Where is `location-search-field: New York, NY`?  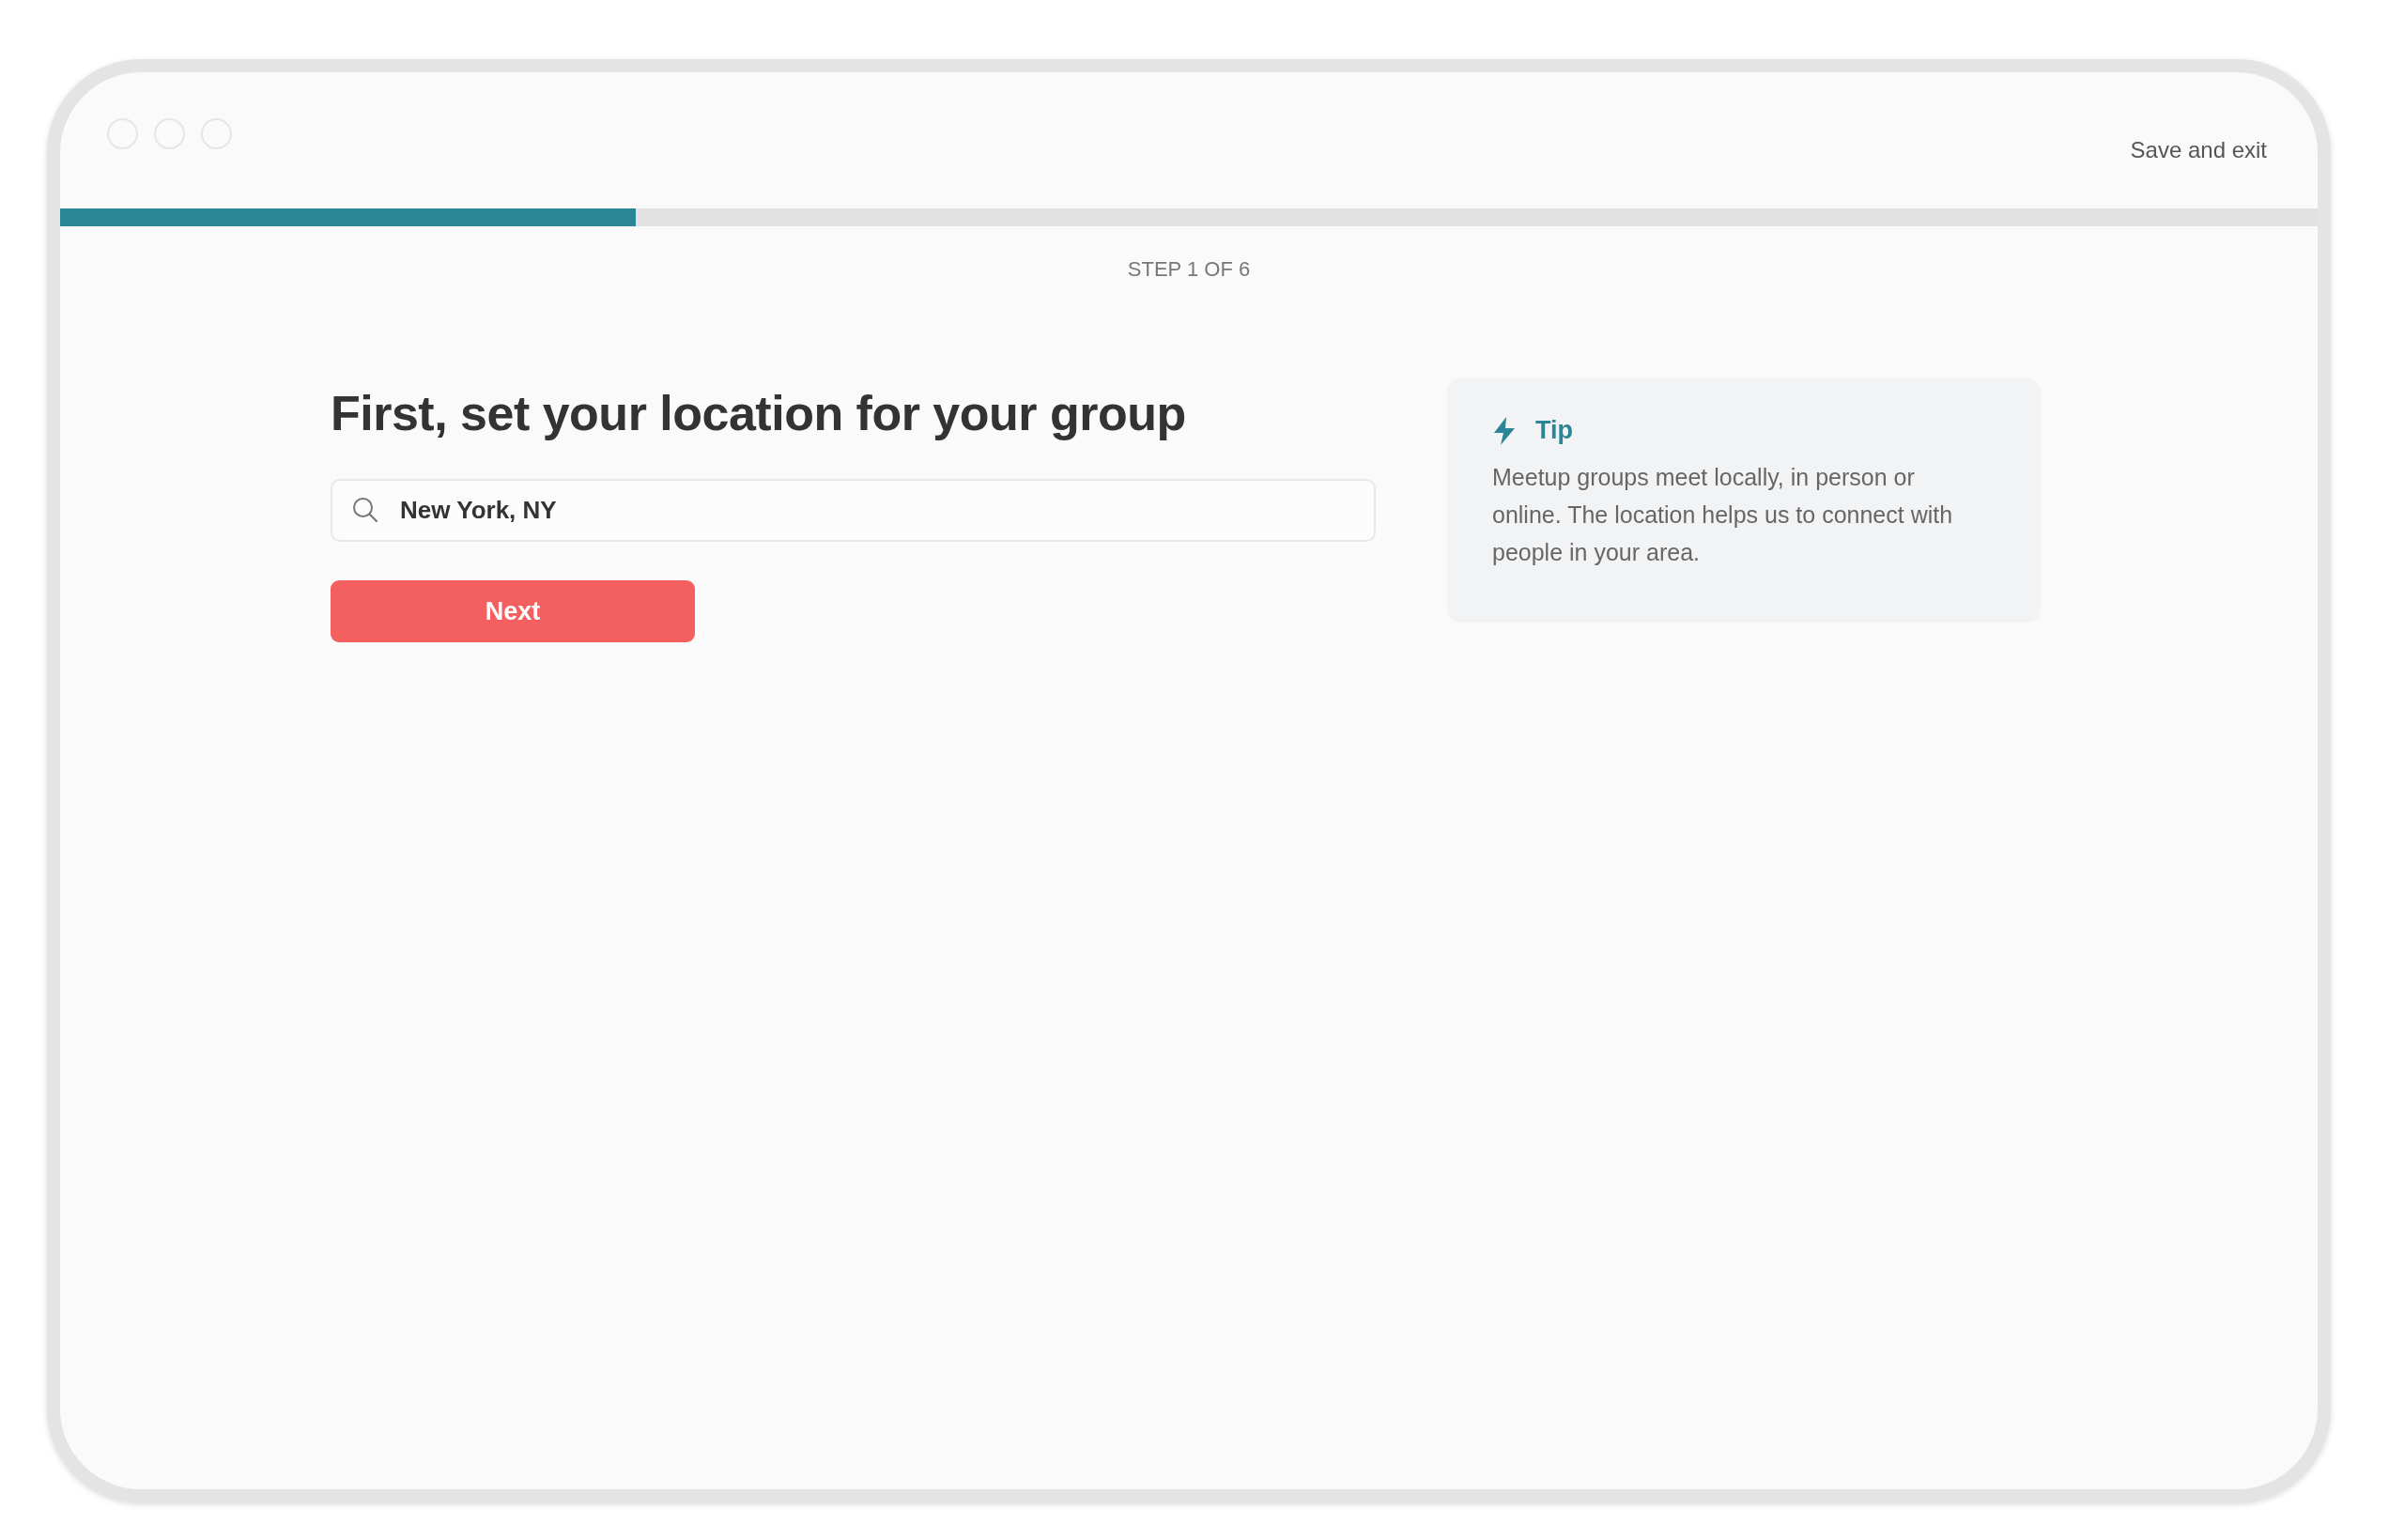 location-search-field: New York, NY is located at coordinates (853, 510).